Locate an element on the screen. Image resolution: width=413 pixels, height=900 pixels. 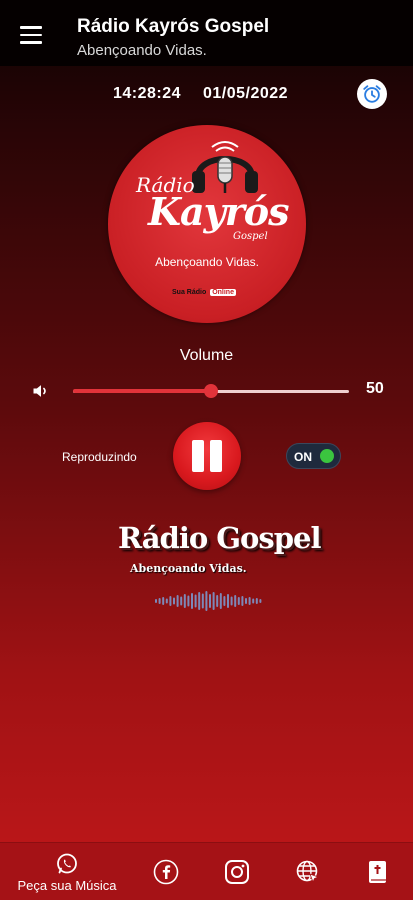
volume-slider-thumb is located at coordinates (211, 391).